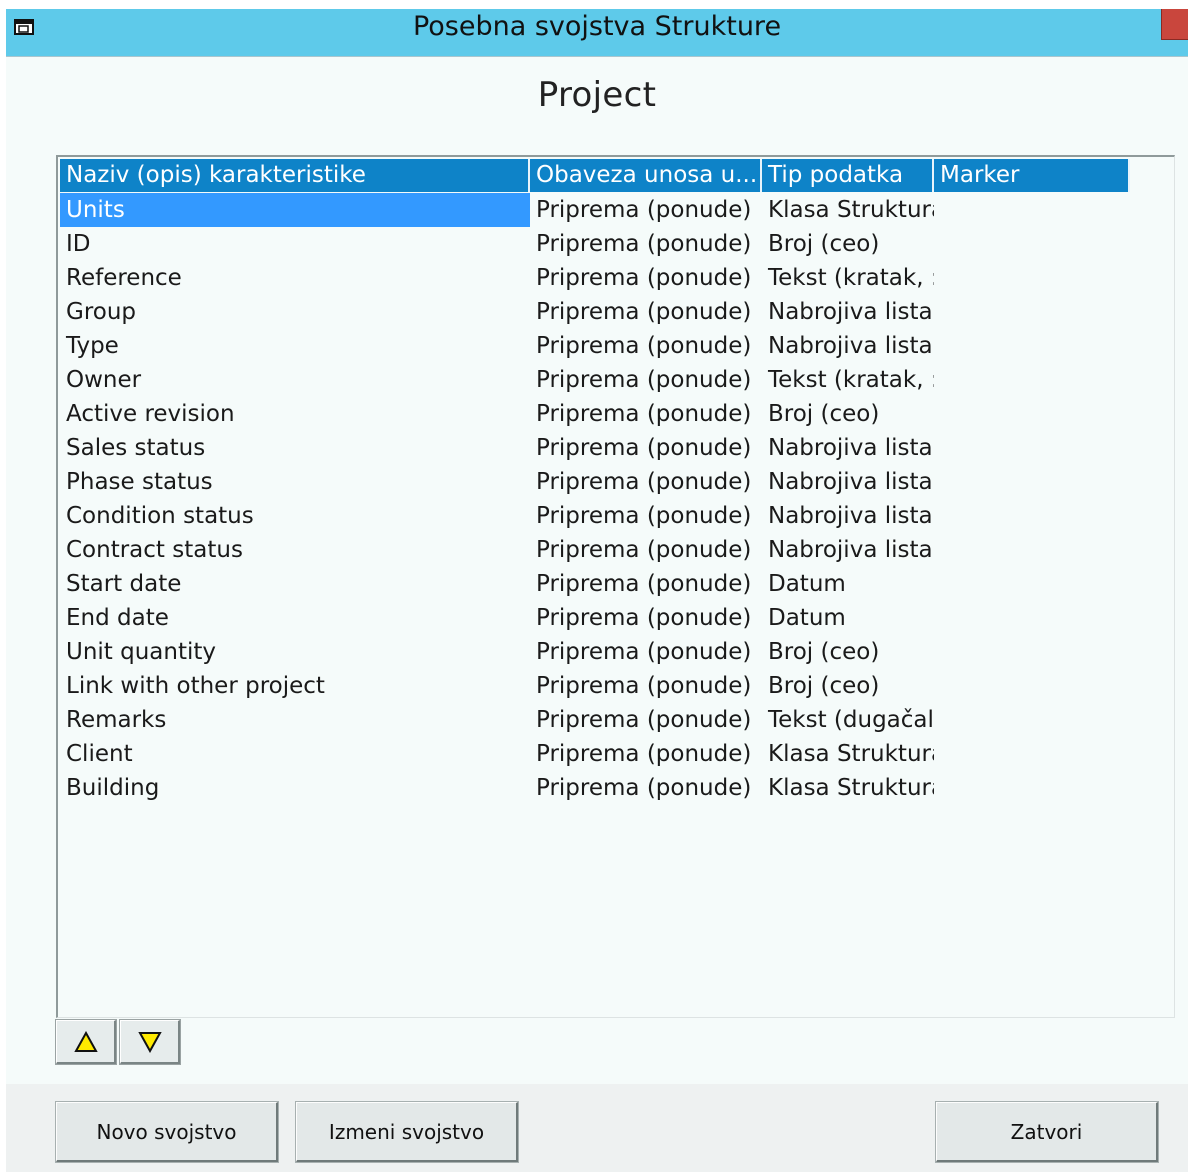 The height and width of the screenshot is (1172, 1188). What do you see at coordinates (78, 244) in the screenshot?
I see `list-cell: ID` at bounding box center [78, 244].